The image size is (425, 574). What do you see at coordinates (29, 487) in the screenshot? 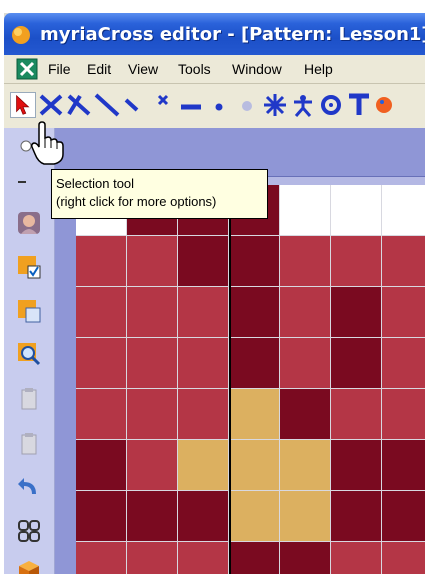
I see `undo-arrow-icon` at bounding box center [29, 487].